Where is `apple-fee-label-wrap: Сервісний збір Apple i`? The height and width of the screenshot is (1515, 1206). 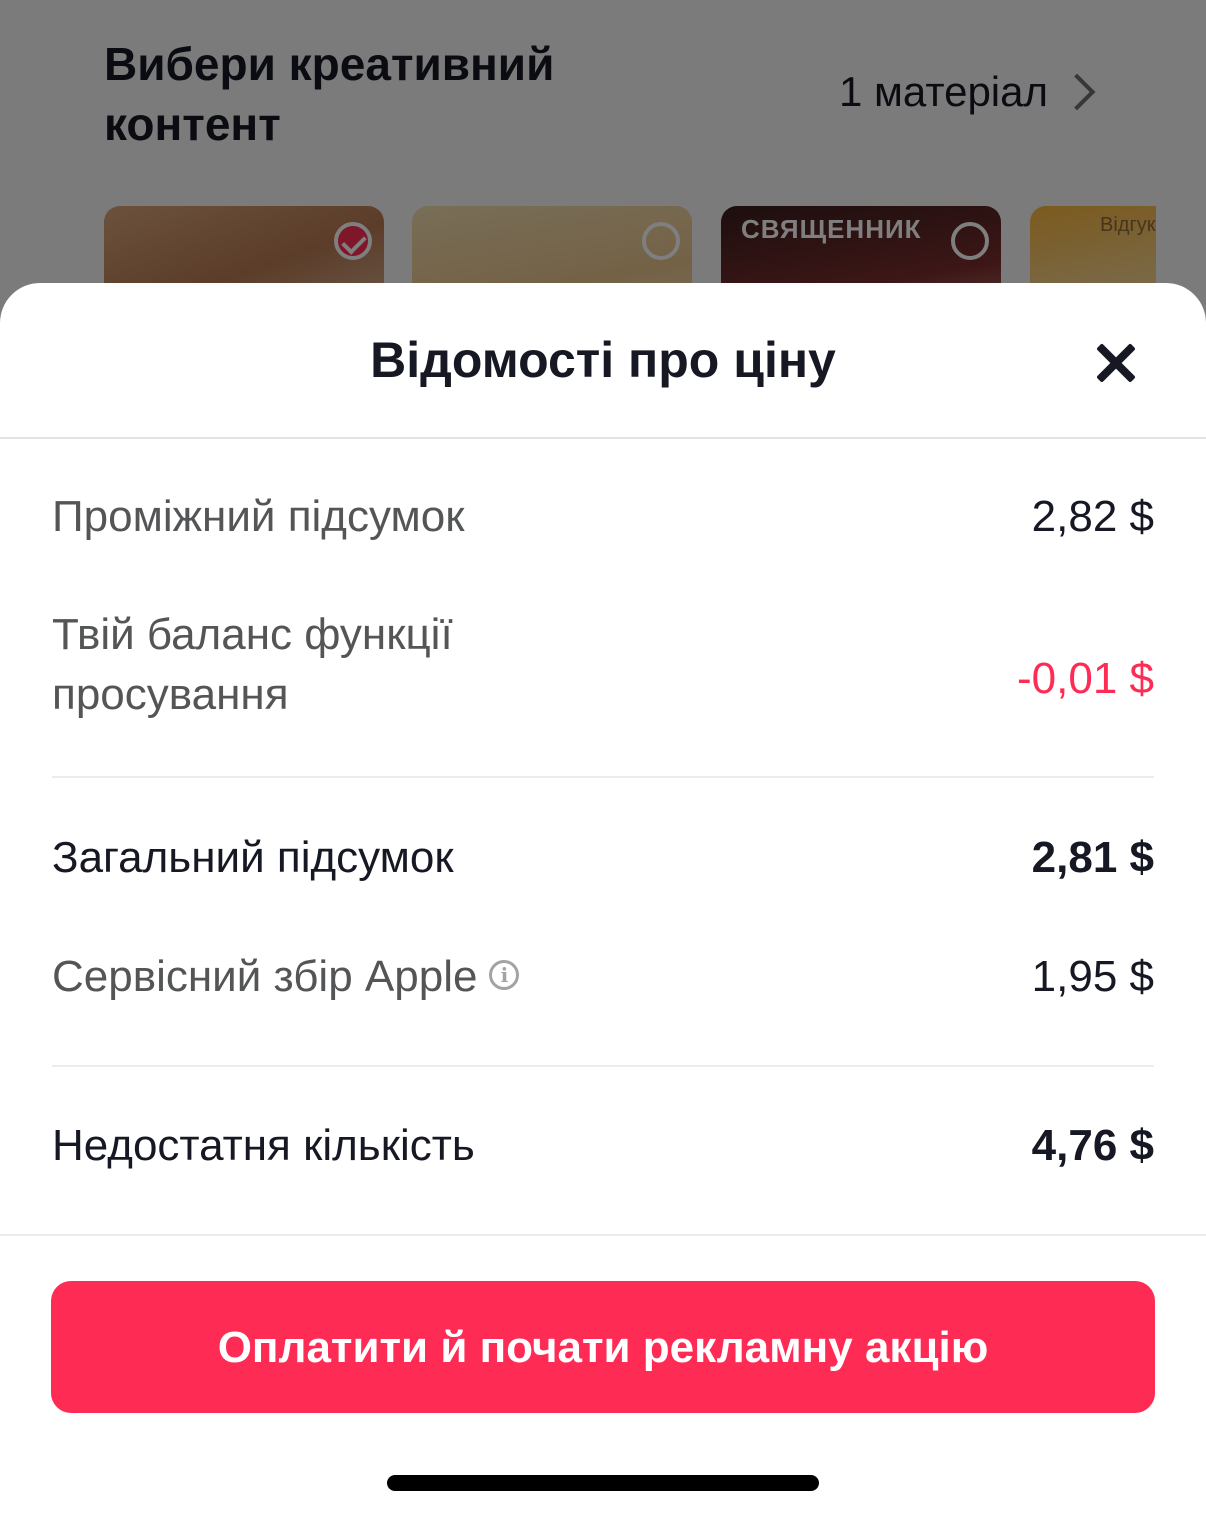 apple-fee-label-wrap: Сервісний збір Apple i is located at coordinates (286, 977).